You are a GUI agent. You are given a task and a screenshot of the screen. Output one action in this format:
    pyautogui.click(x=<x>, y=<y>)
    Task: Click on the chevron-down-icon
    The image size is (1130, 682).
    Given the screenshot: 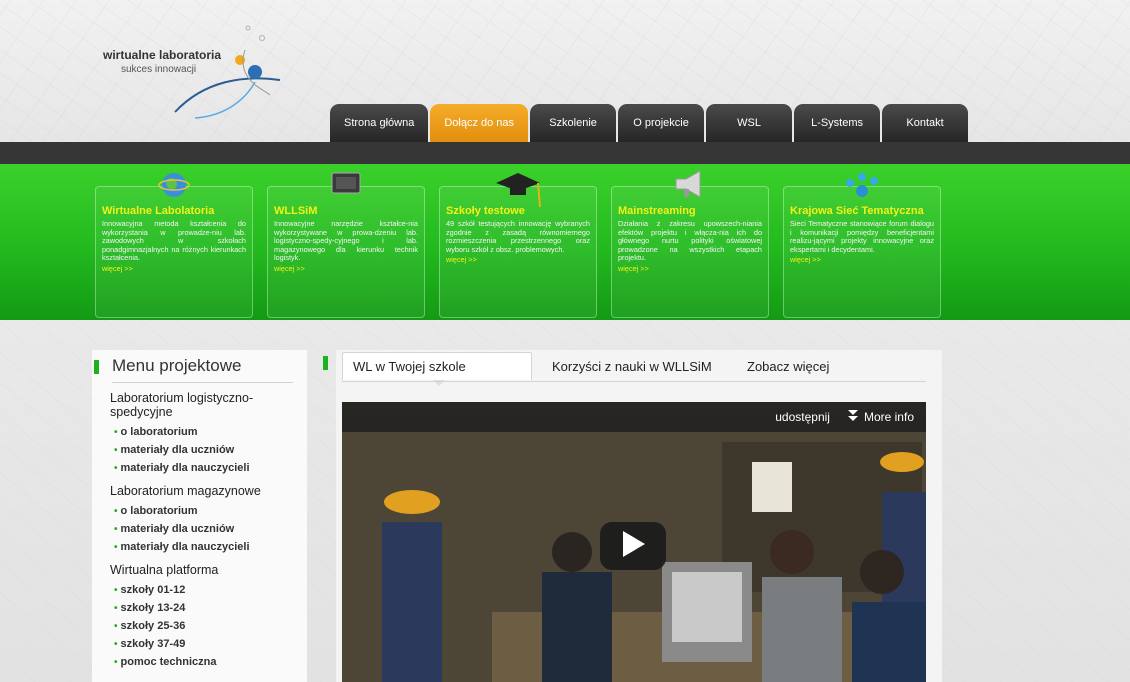 What is the action you would take?
    pyautogui.click(x=852, y=417)
    